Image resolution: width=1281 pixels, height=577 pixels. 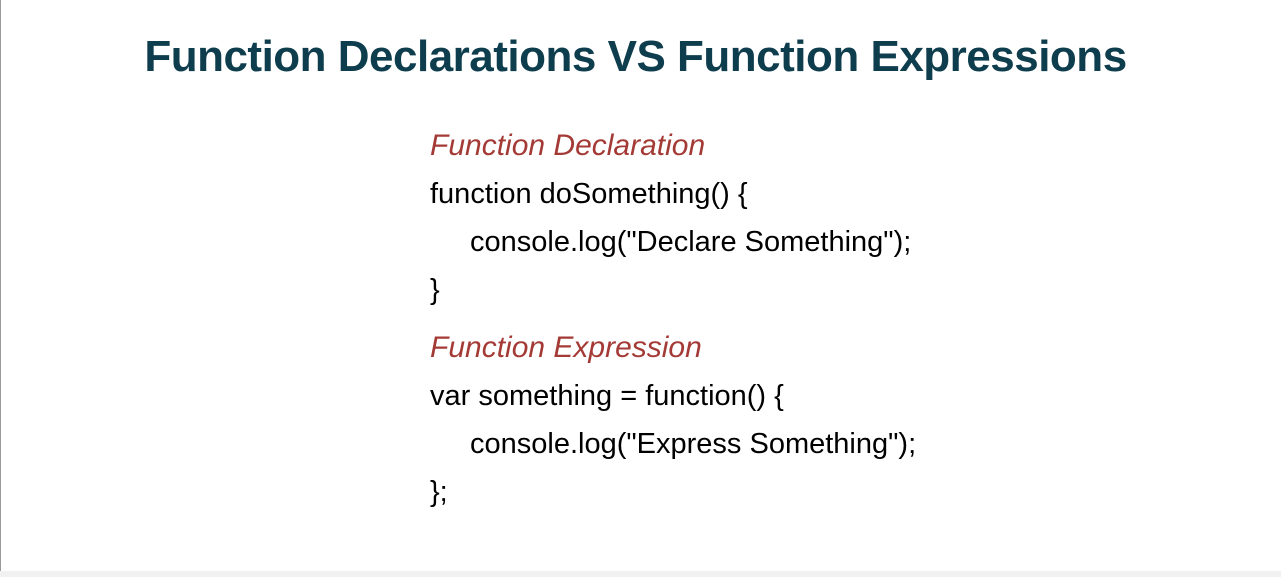 I want to click on declaration-code-line-2: console.log("Declare Something");, so click(x=691, y=242).